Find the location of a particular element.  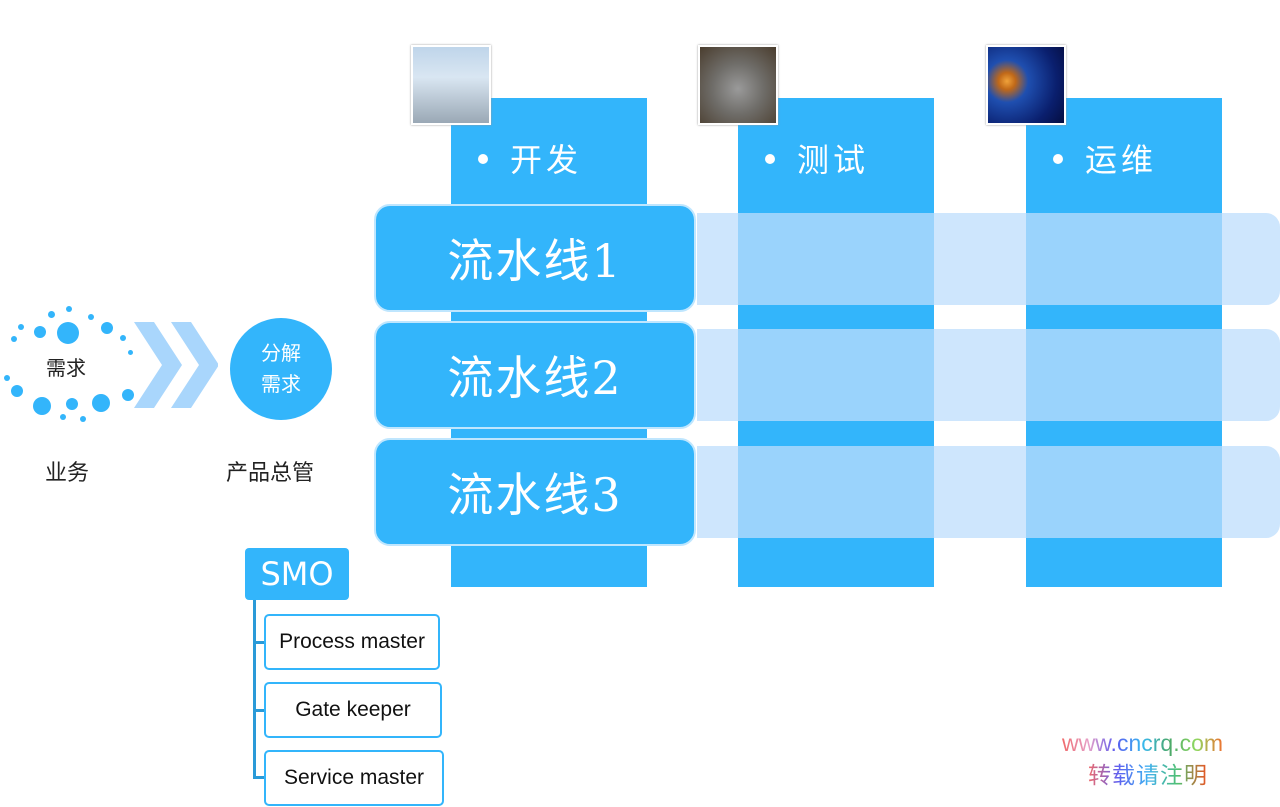

stage-label: 开发 is located at coordinates (546, 160).